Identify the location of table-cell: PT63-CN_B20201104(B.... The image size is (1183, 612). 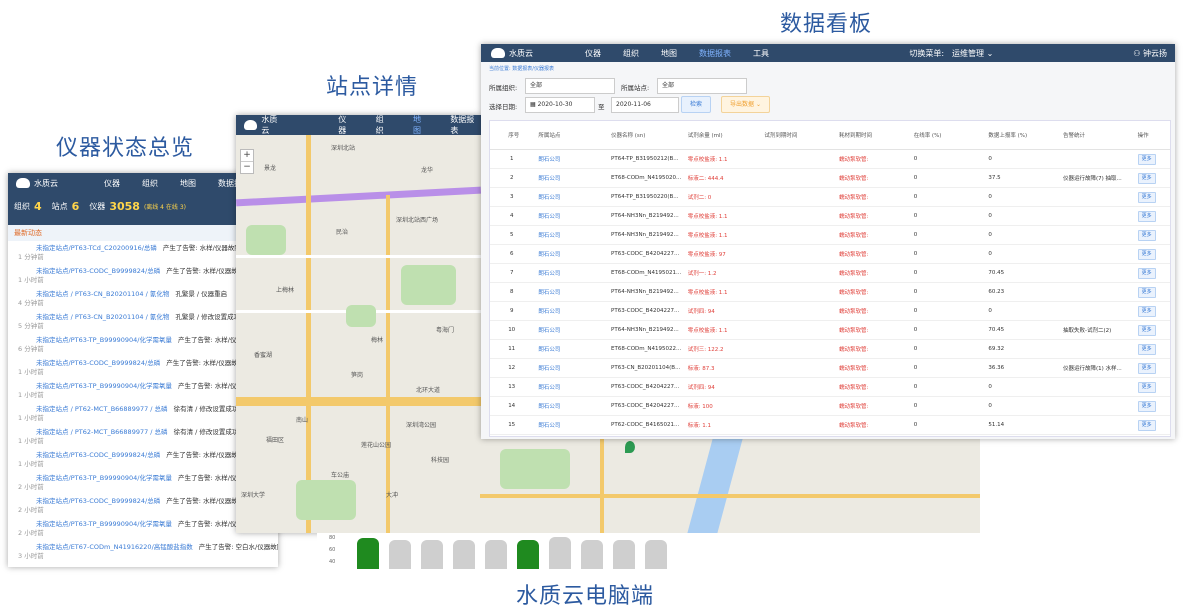
(645, 368).